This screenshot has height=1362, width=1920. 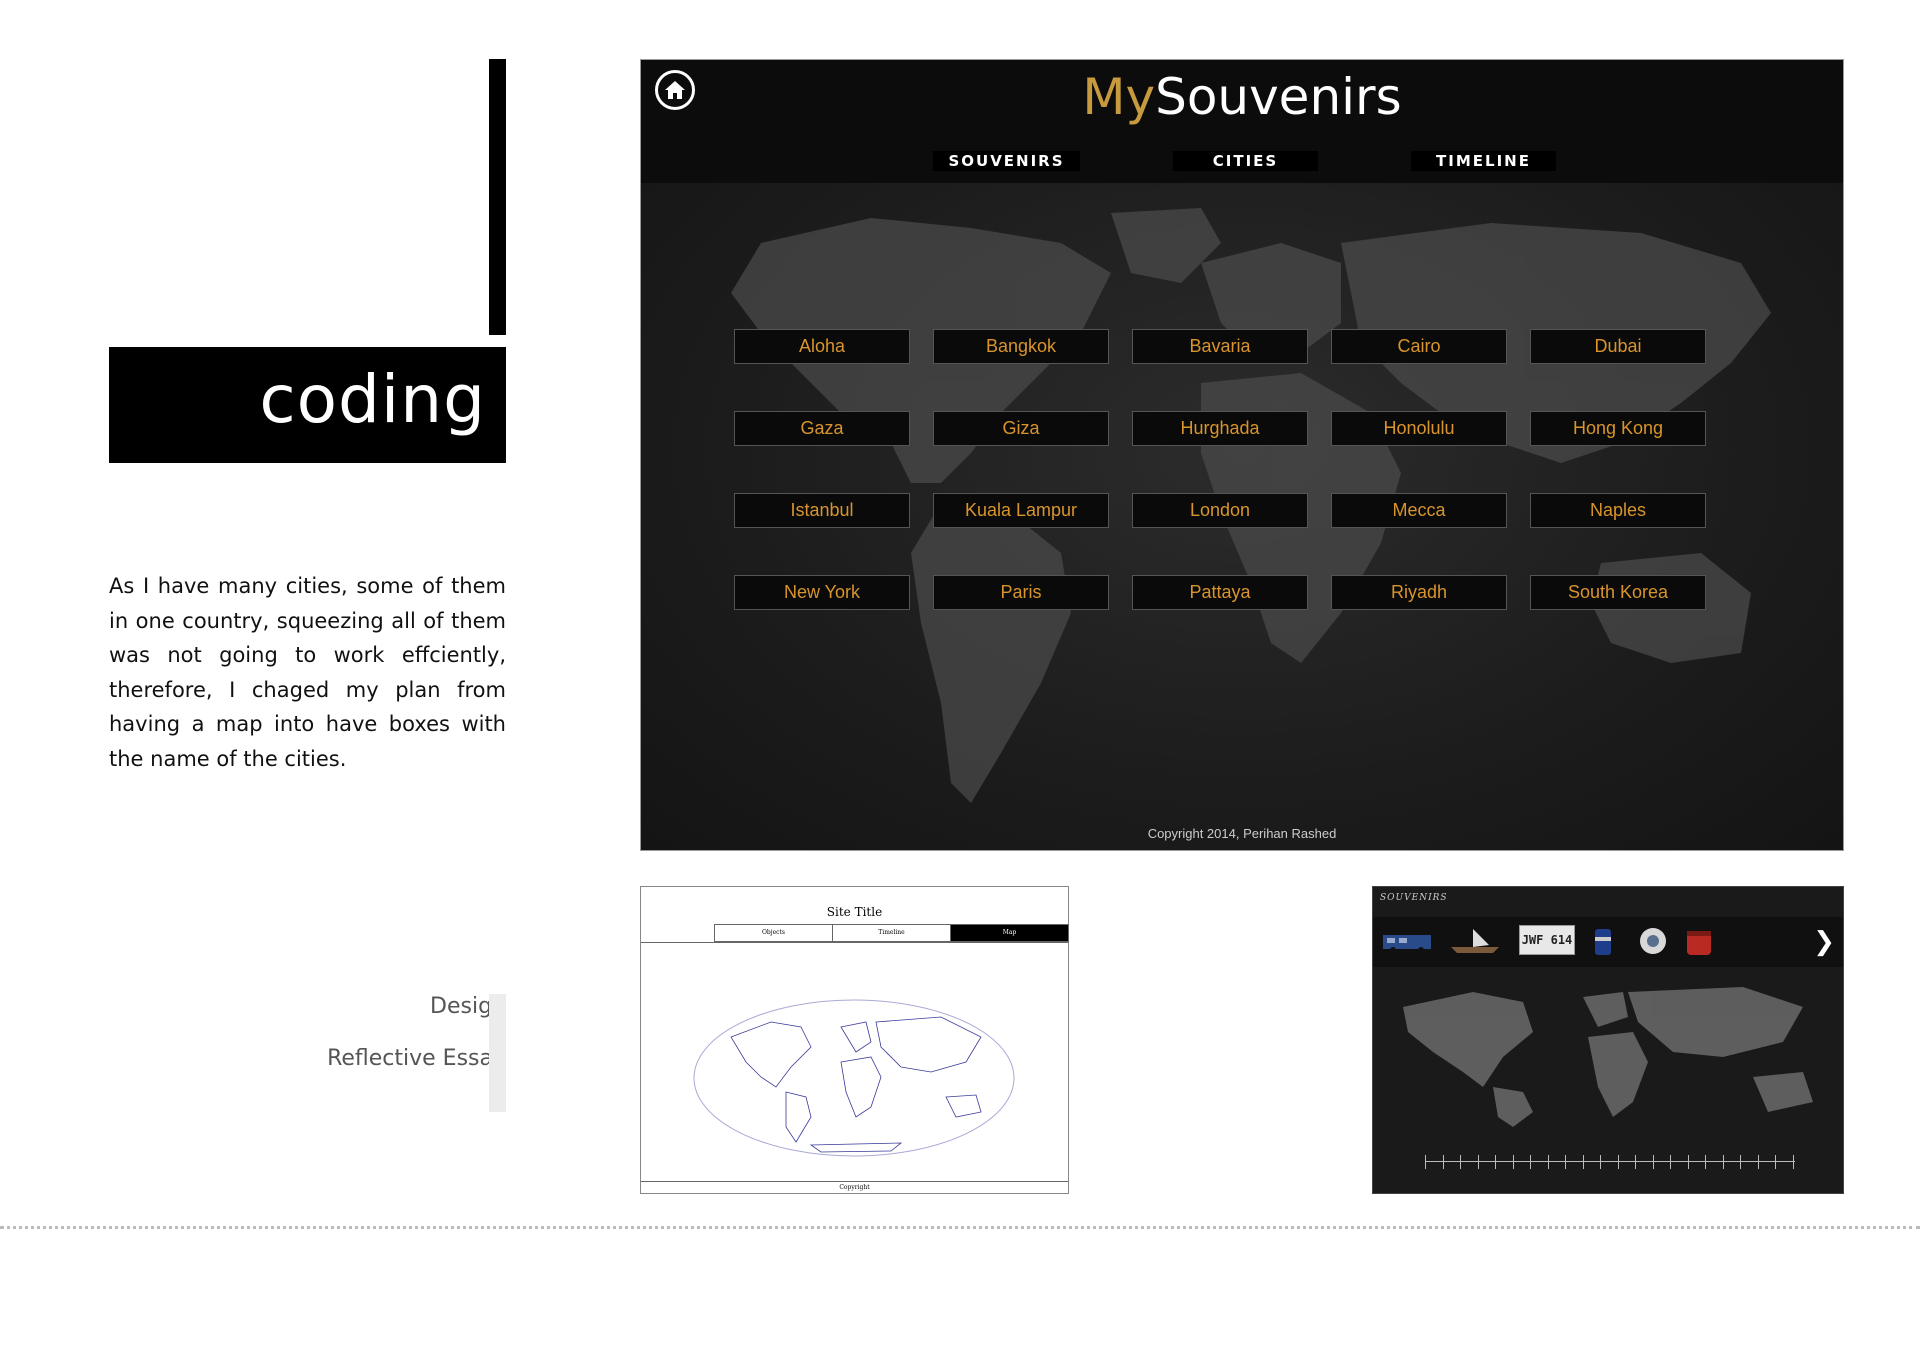 I want to click on app-brand: MySouvenirs, so click(x=1242, y=97).